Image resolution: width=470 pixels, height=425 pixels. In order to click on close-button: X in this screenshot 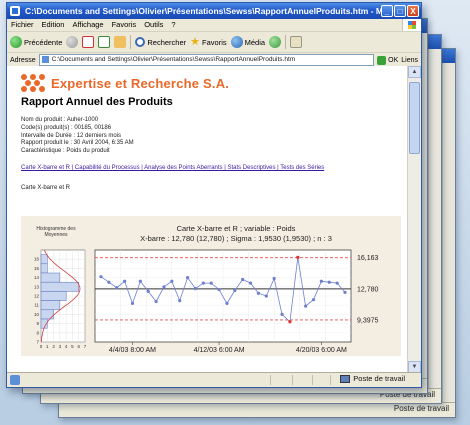, I will do `click(413, 11)`.